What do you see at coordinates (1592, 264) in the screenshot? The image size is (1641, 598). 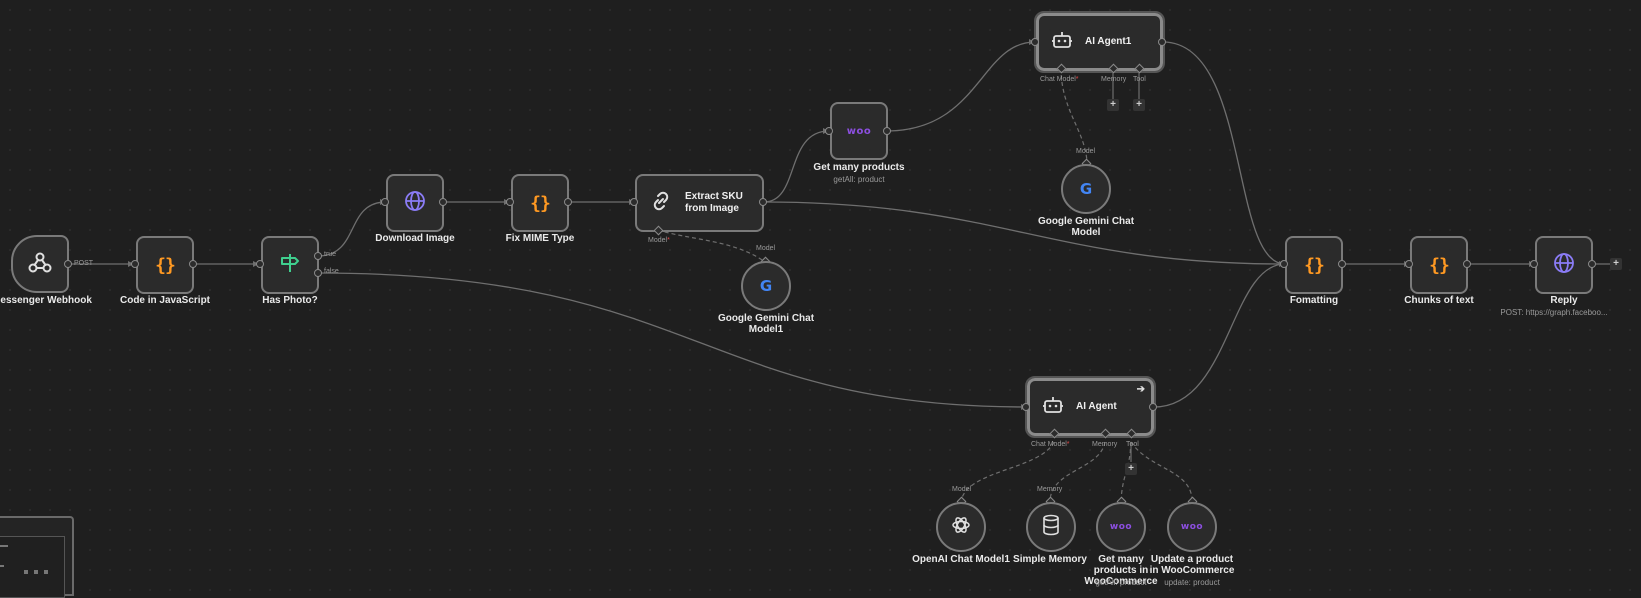 I see `reply-output-handle` at bounding box center [1592, 264].